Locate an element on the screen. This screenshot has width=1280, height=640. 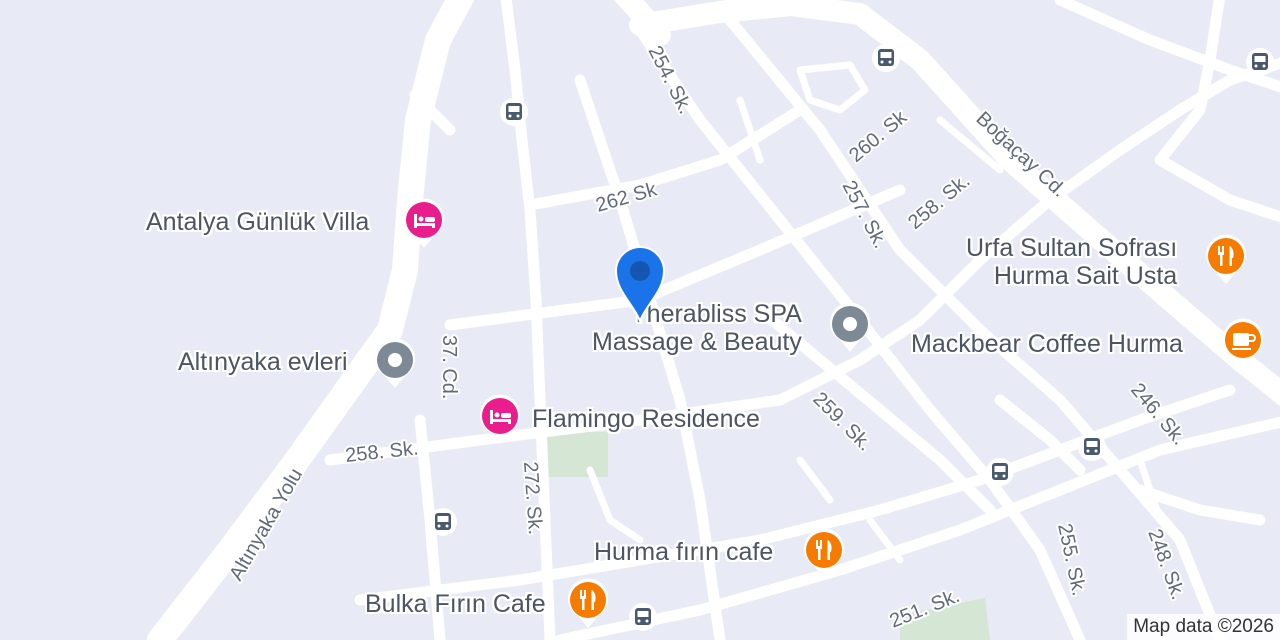
poi-label-antalya-gunluk-villa: Antalya Günlük Villa is located at coordinates (257, 222).